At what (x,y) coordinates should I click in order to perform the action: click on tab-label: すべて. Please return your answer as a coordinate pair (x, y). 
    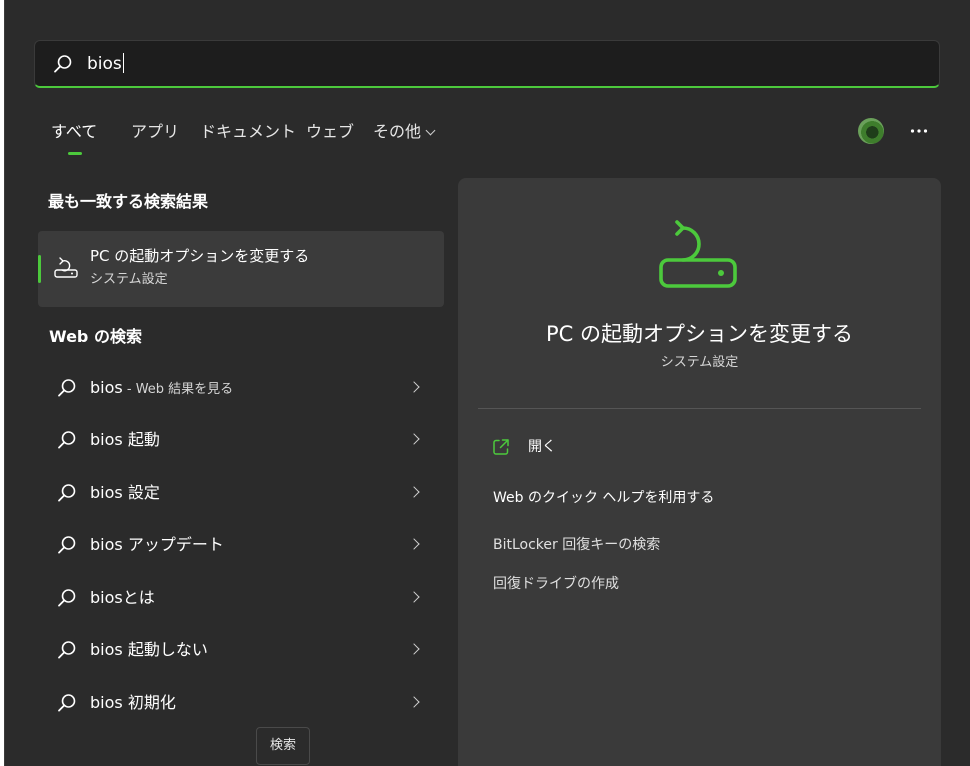
    Looking at the image, I should click on (74, 131).